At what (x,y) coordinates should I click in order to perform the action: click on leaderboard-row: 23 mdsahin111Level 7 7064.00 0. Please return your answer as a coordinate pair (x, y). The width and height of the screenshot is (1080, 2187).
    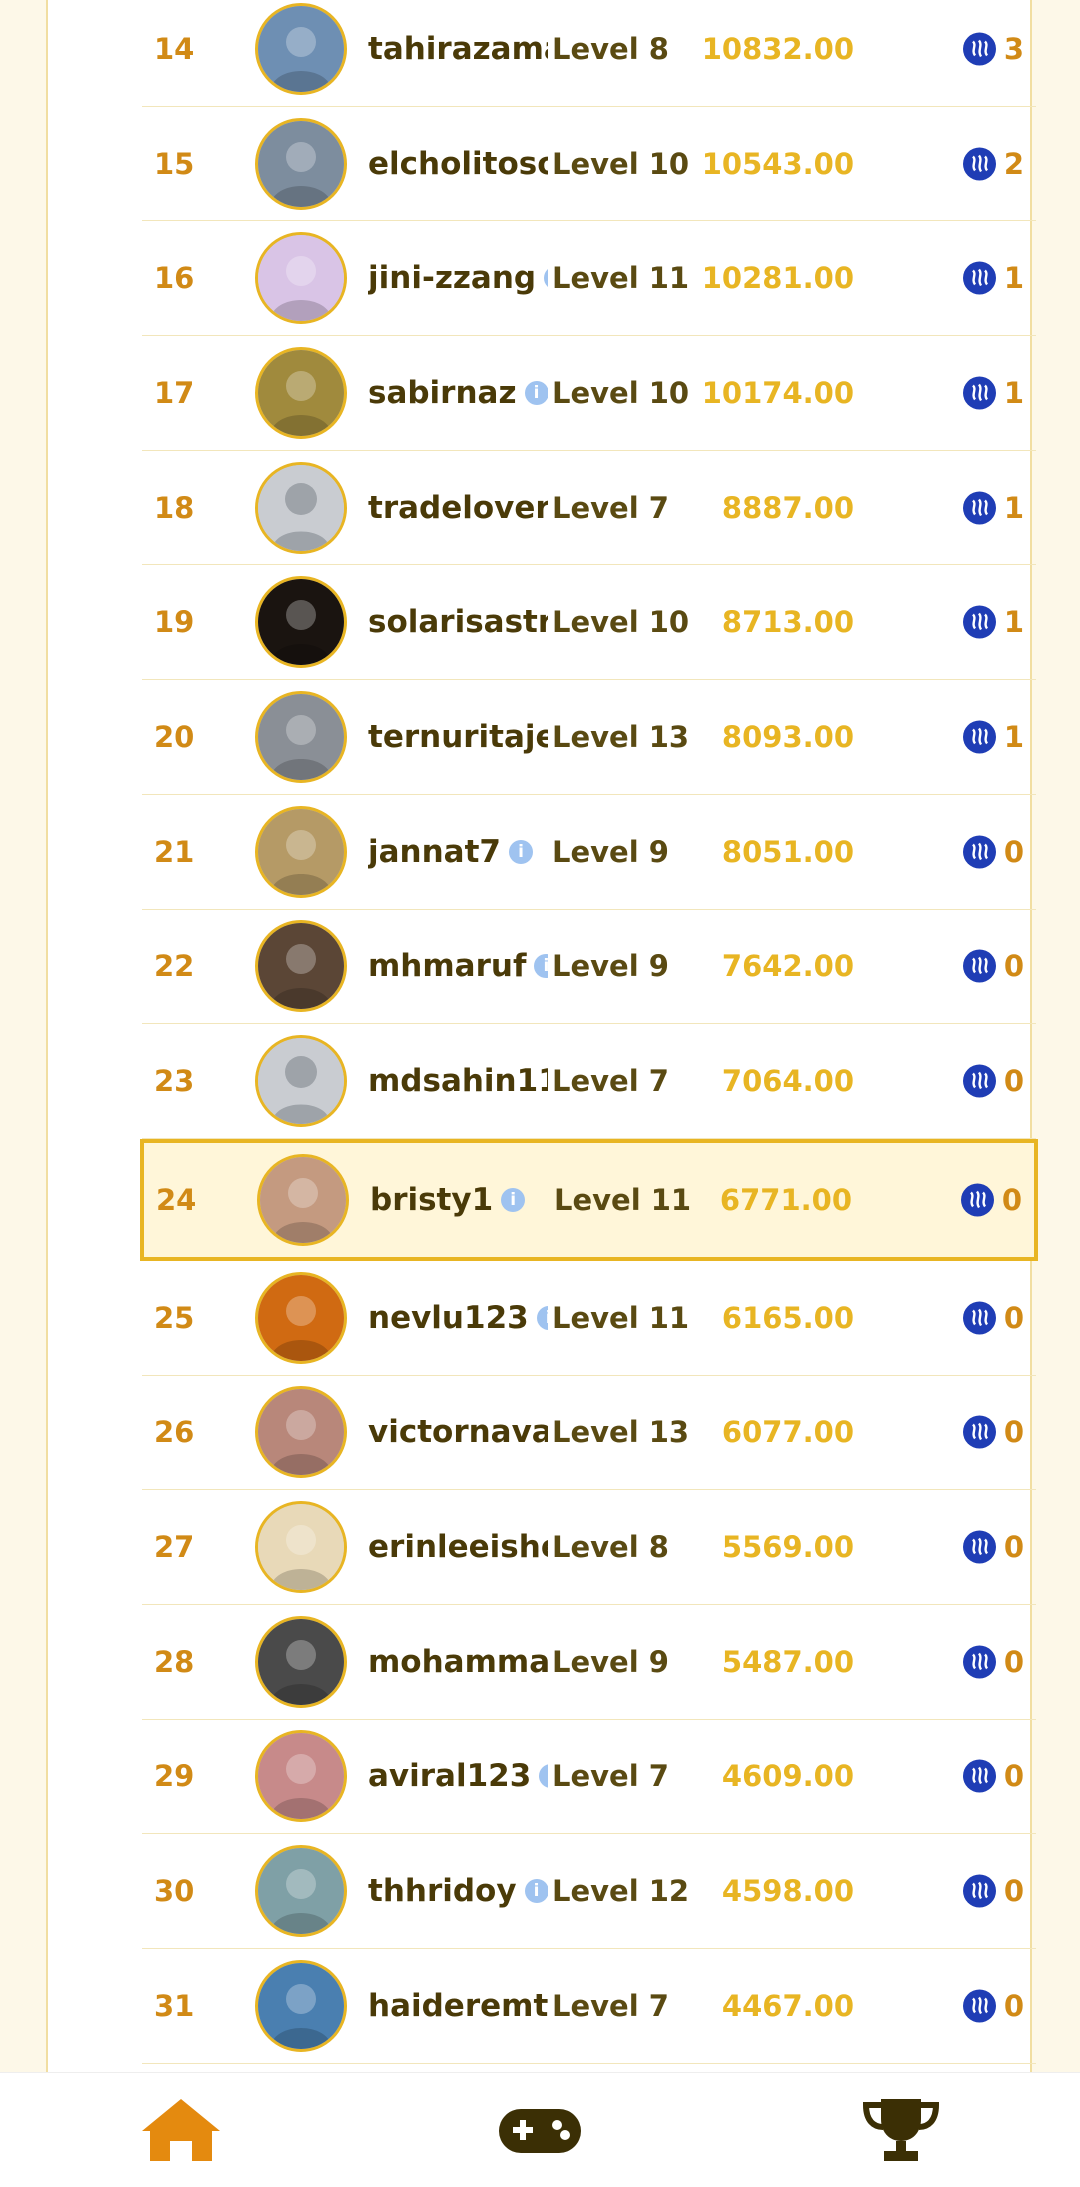
    Looking at the image, I should click on (589, 1081).